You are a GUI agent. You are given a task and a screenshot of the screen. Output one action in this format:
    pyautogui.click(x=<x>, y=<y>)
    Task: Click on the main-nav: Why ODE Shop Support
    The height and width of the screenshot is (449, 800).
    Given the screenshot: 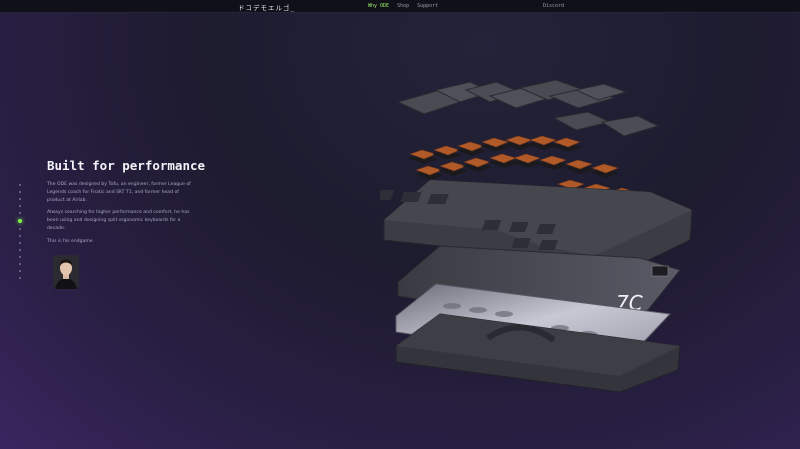 What is the action you would take?
    pyautogui.click(x=403, y=6)
    